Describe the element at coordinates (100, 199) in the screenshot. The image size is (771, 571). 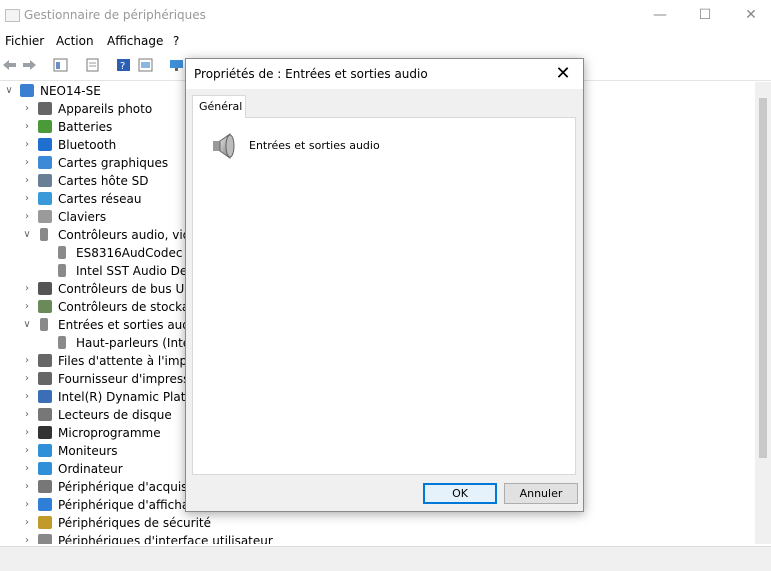
I see `tree-row-label: Cartes réseau` at that location.